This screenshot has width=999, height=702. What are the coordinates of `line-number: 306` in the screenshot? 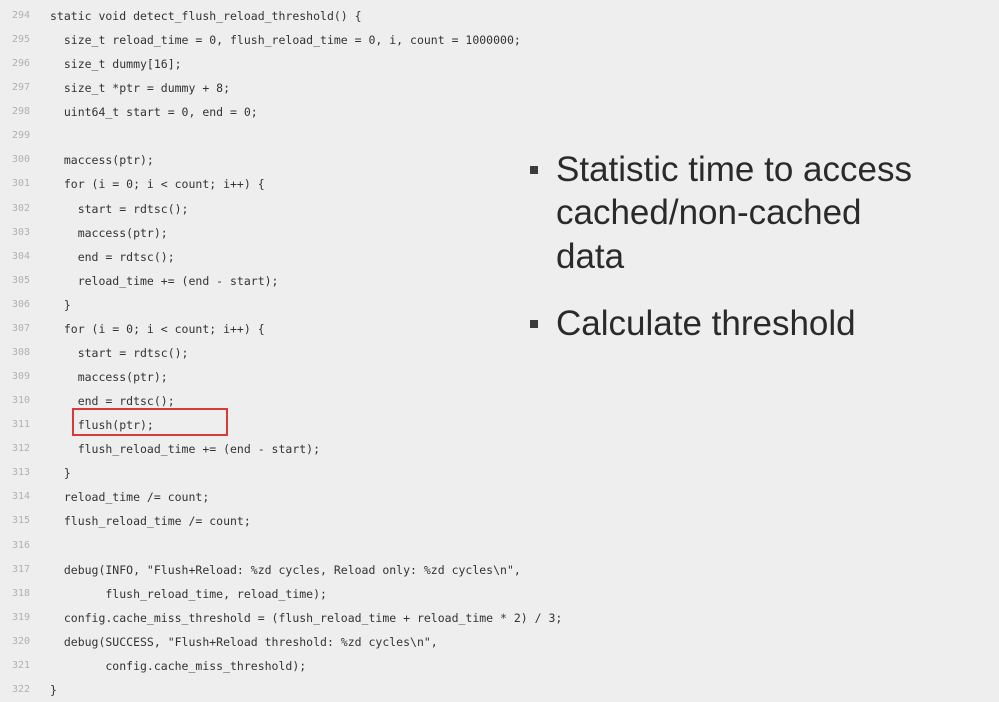 It's located at (20, 304).